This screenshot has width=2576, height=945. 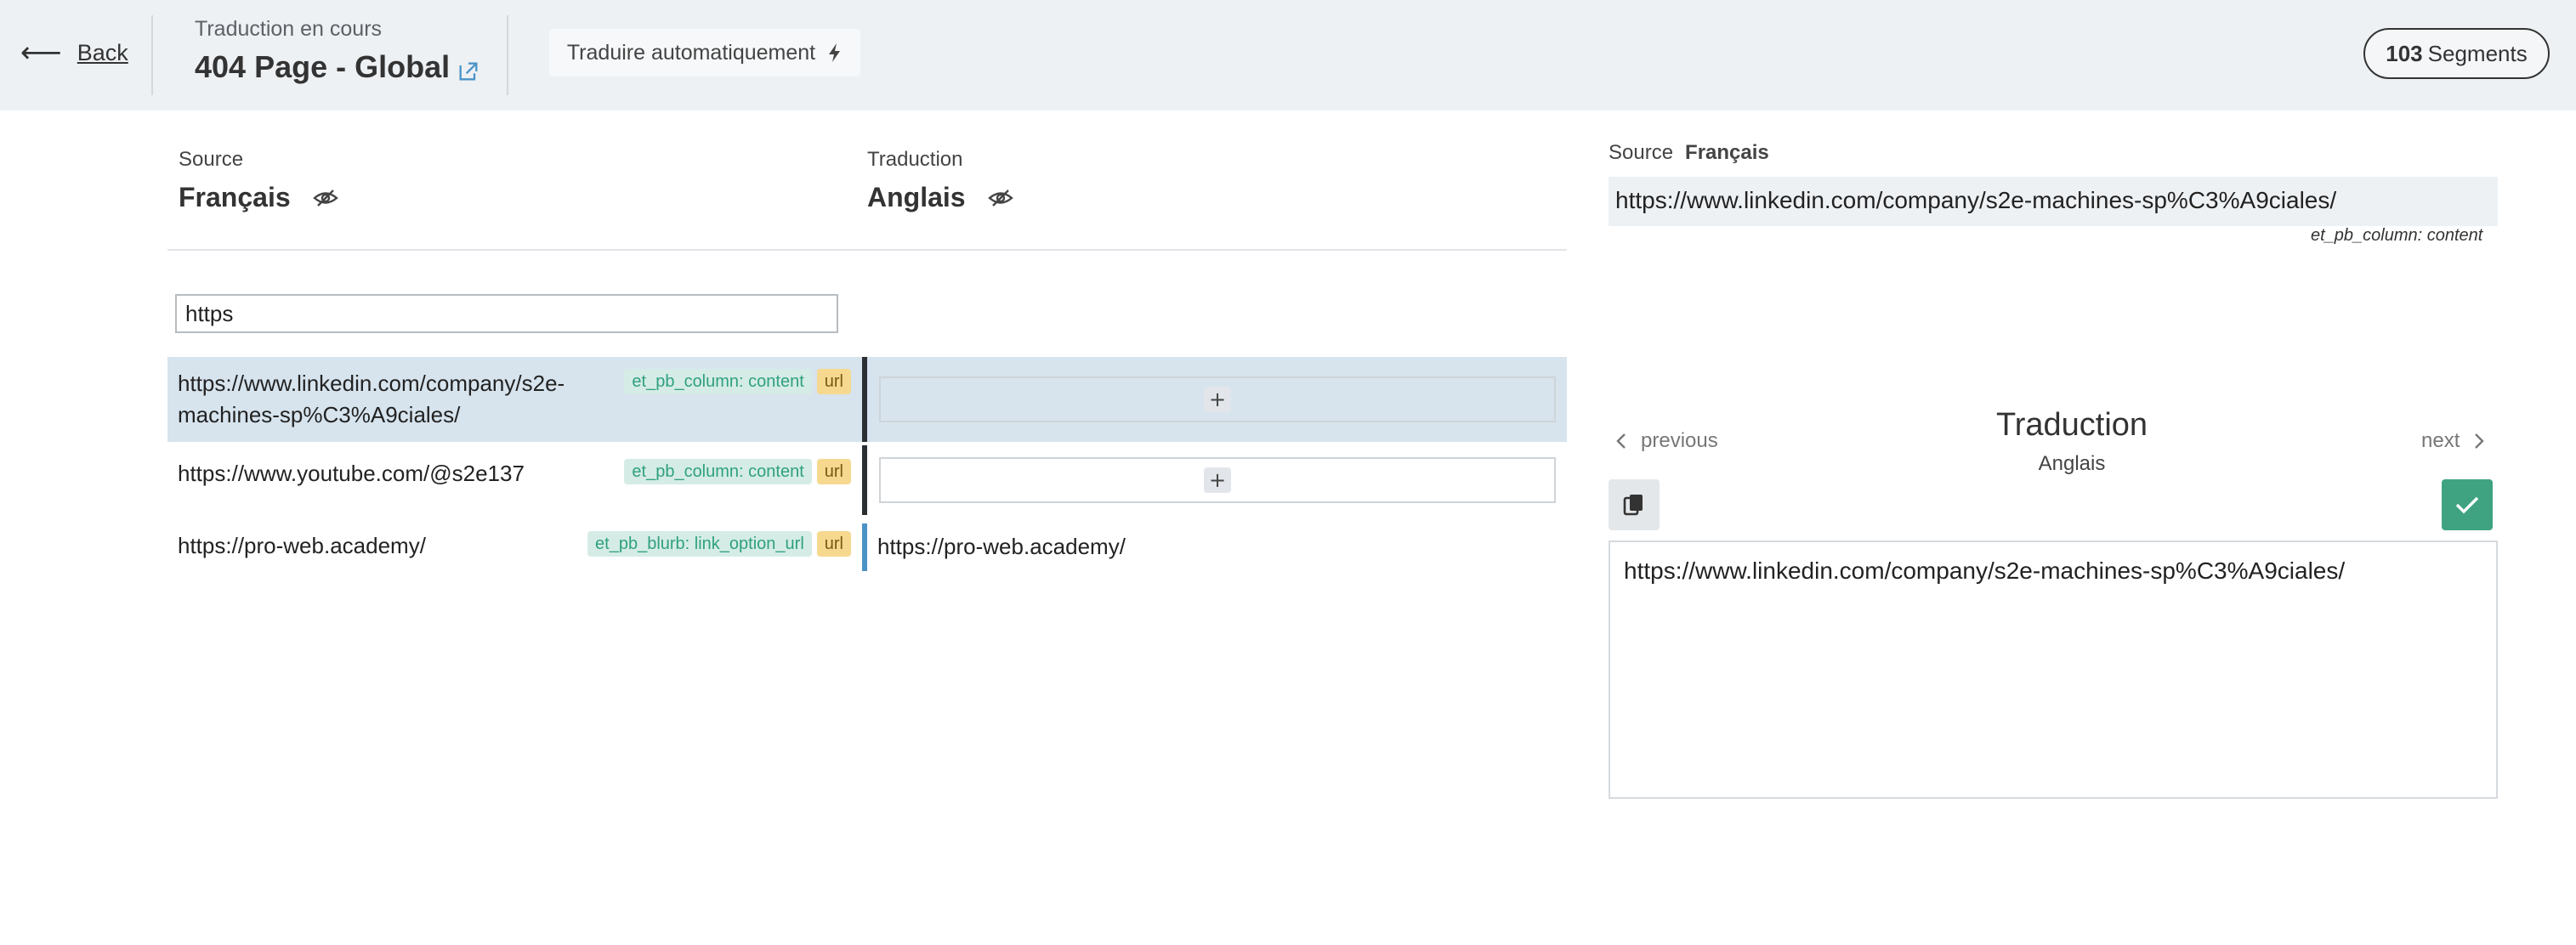 What do you see at coordinates (691, 52) in the screenshot?
I see `auto-translate-label: Traduire automatiquement` at bounding box center [691, 52].